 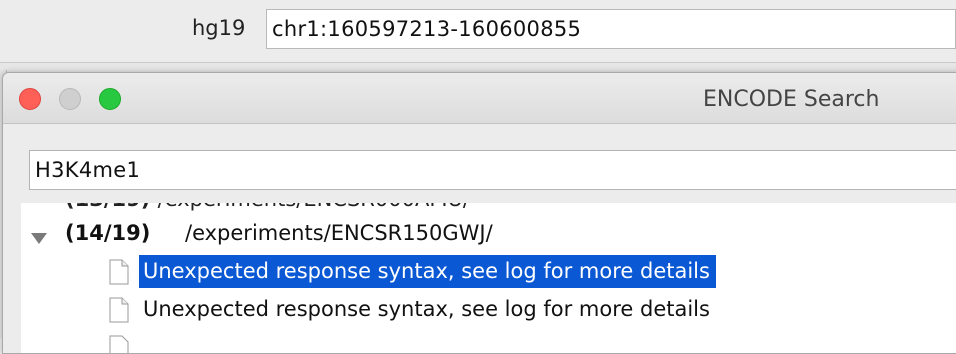 I want to click on close-window-button, so click(x=30, y=99).